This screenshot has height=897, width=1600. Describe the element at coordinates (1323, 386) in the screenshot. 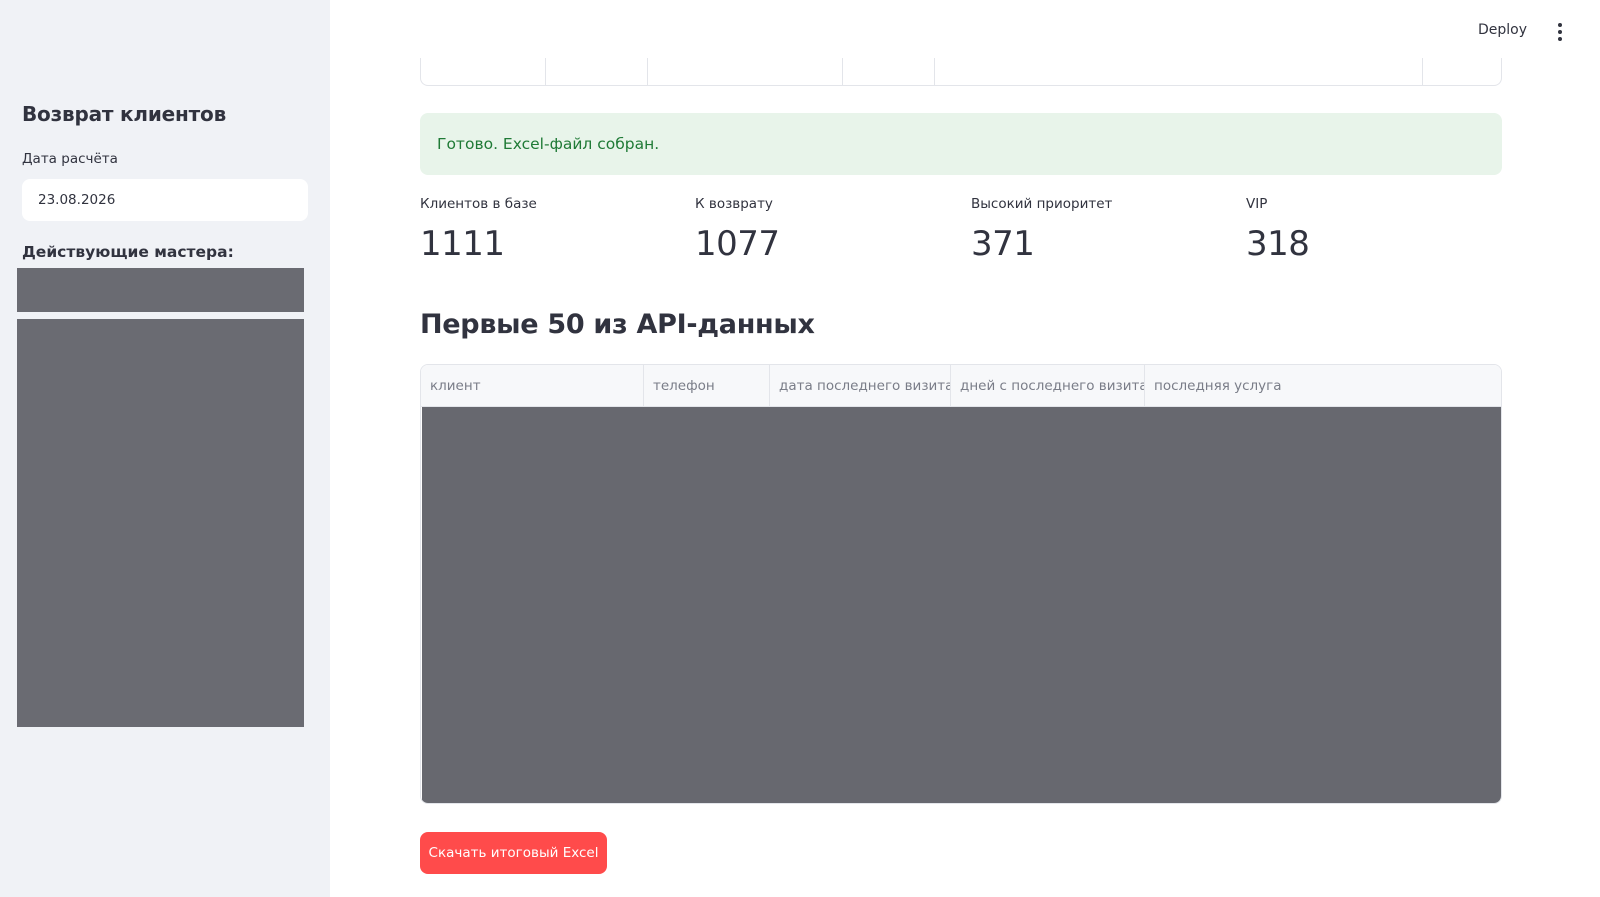

I see `column-header-last-service: последняя услуга` at that location.